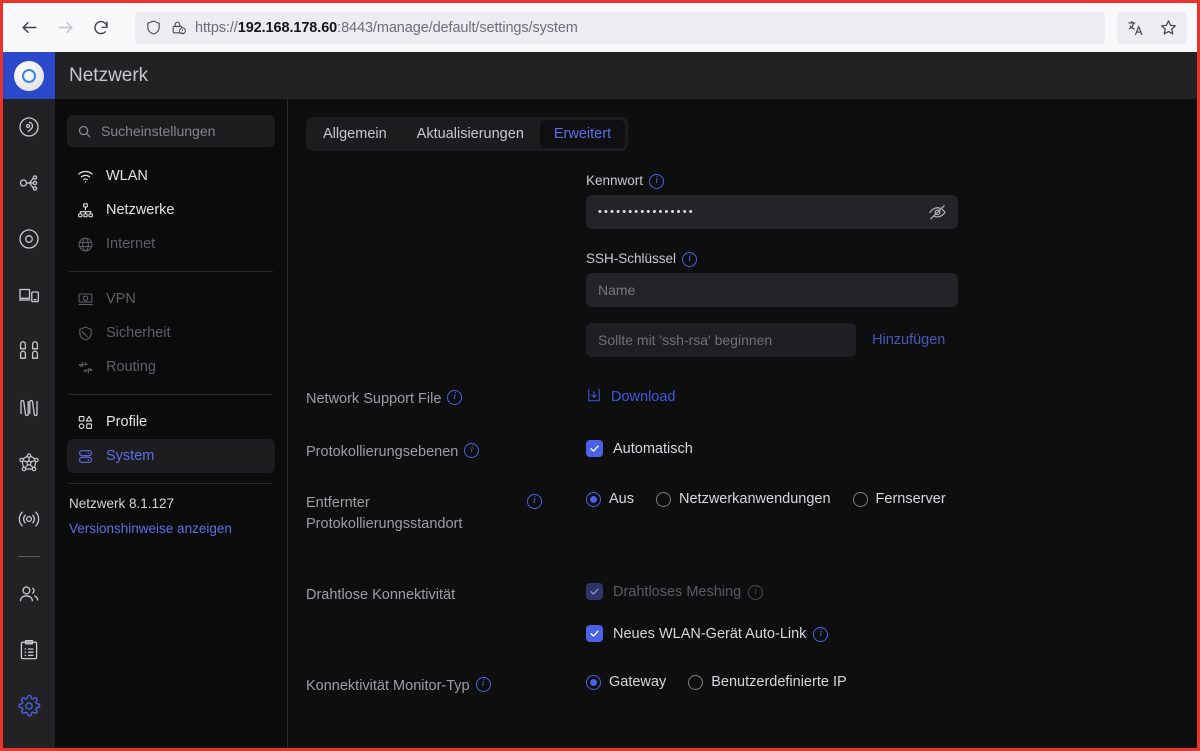 The width and height of the screenshot is (1200, 751). What do you see at coordinates (65, 28) in the screenshot?
I see `forward-arrow-icon` at bounding box center [65, 28].